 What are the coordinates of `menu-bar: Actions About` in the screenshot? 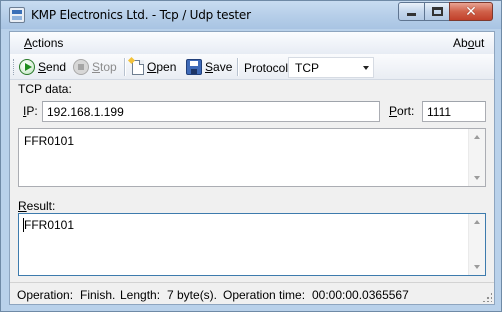 It's located at (252, 43).